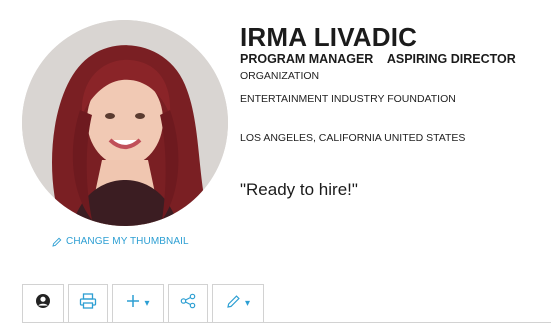 This screenshot has height=324, width=551. I want to click on printer-icon, so click(88, 303).